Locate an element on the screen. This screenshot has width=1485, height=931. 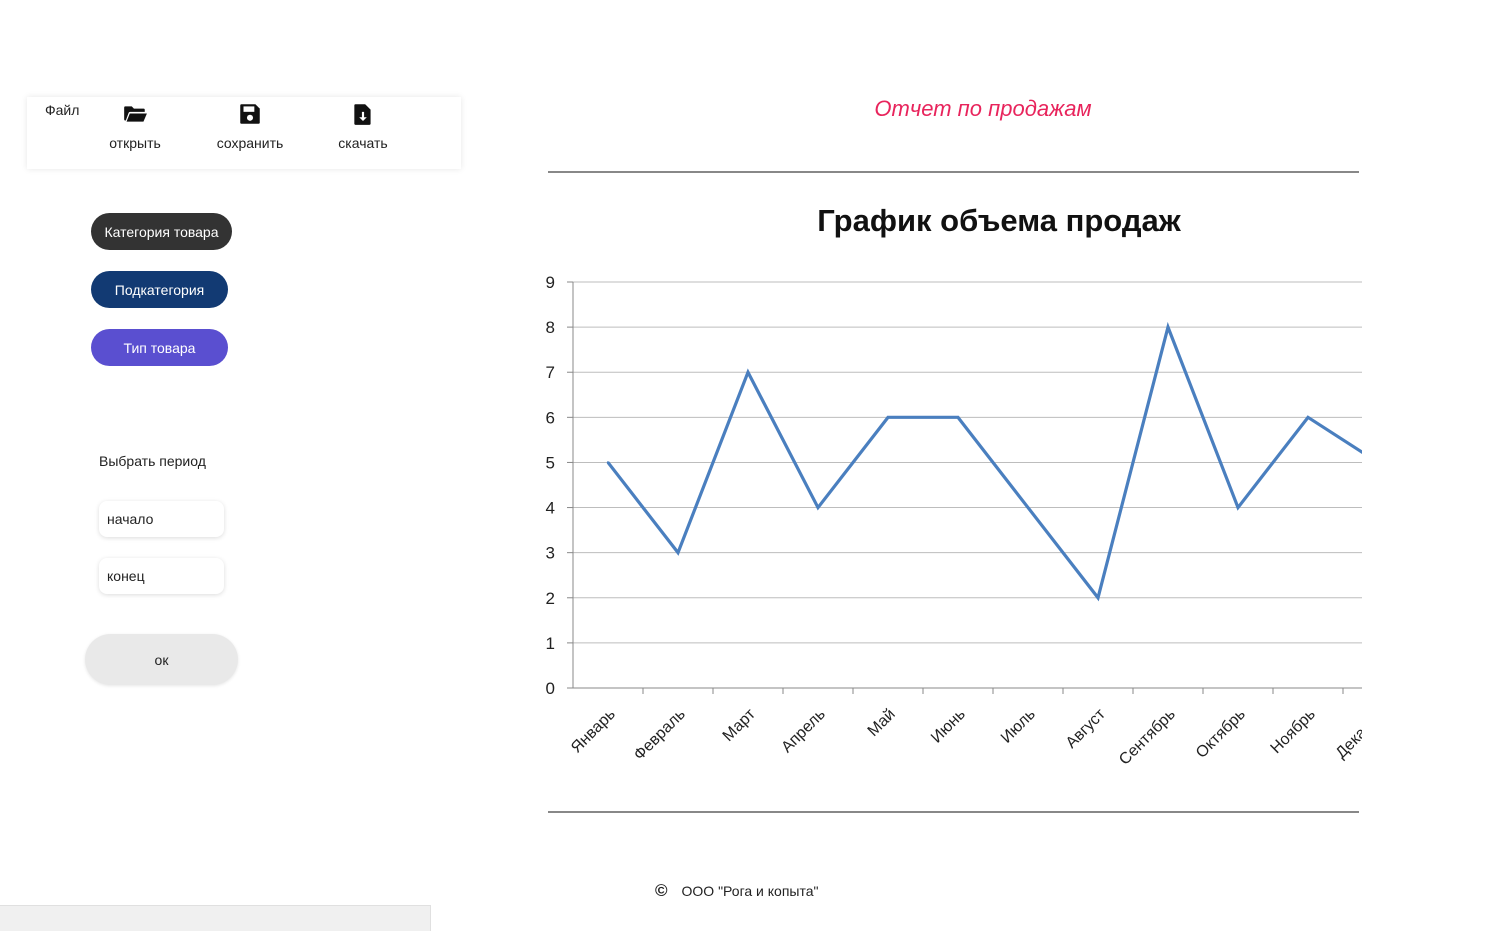
save-label: сохранить is located at coordinates (250, 143).